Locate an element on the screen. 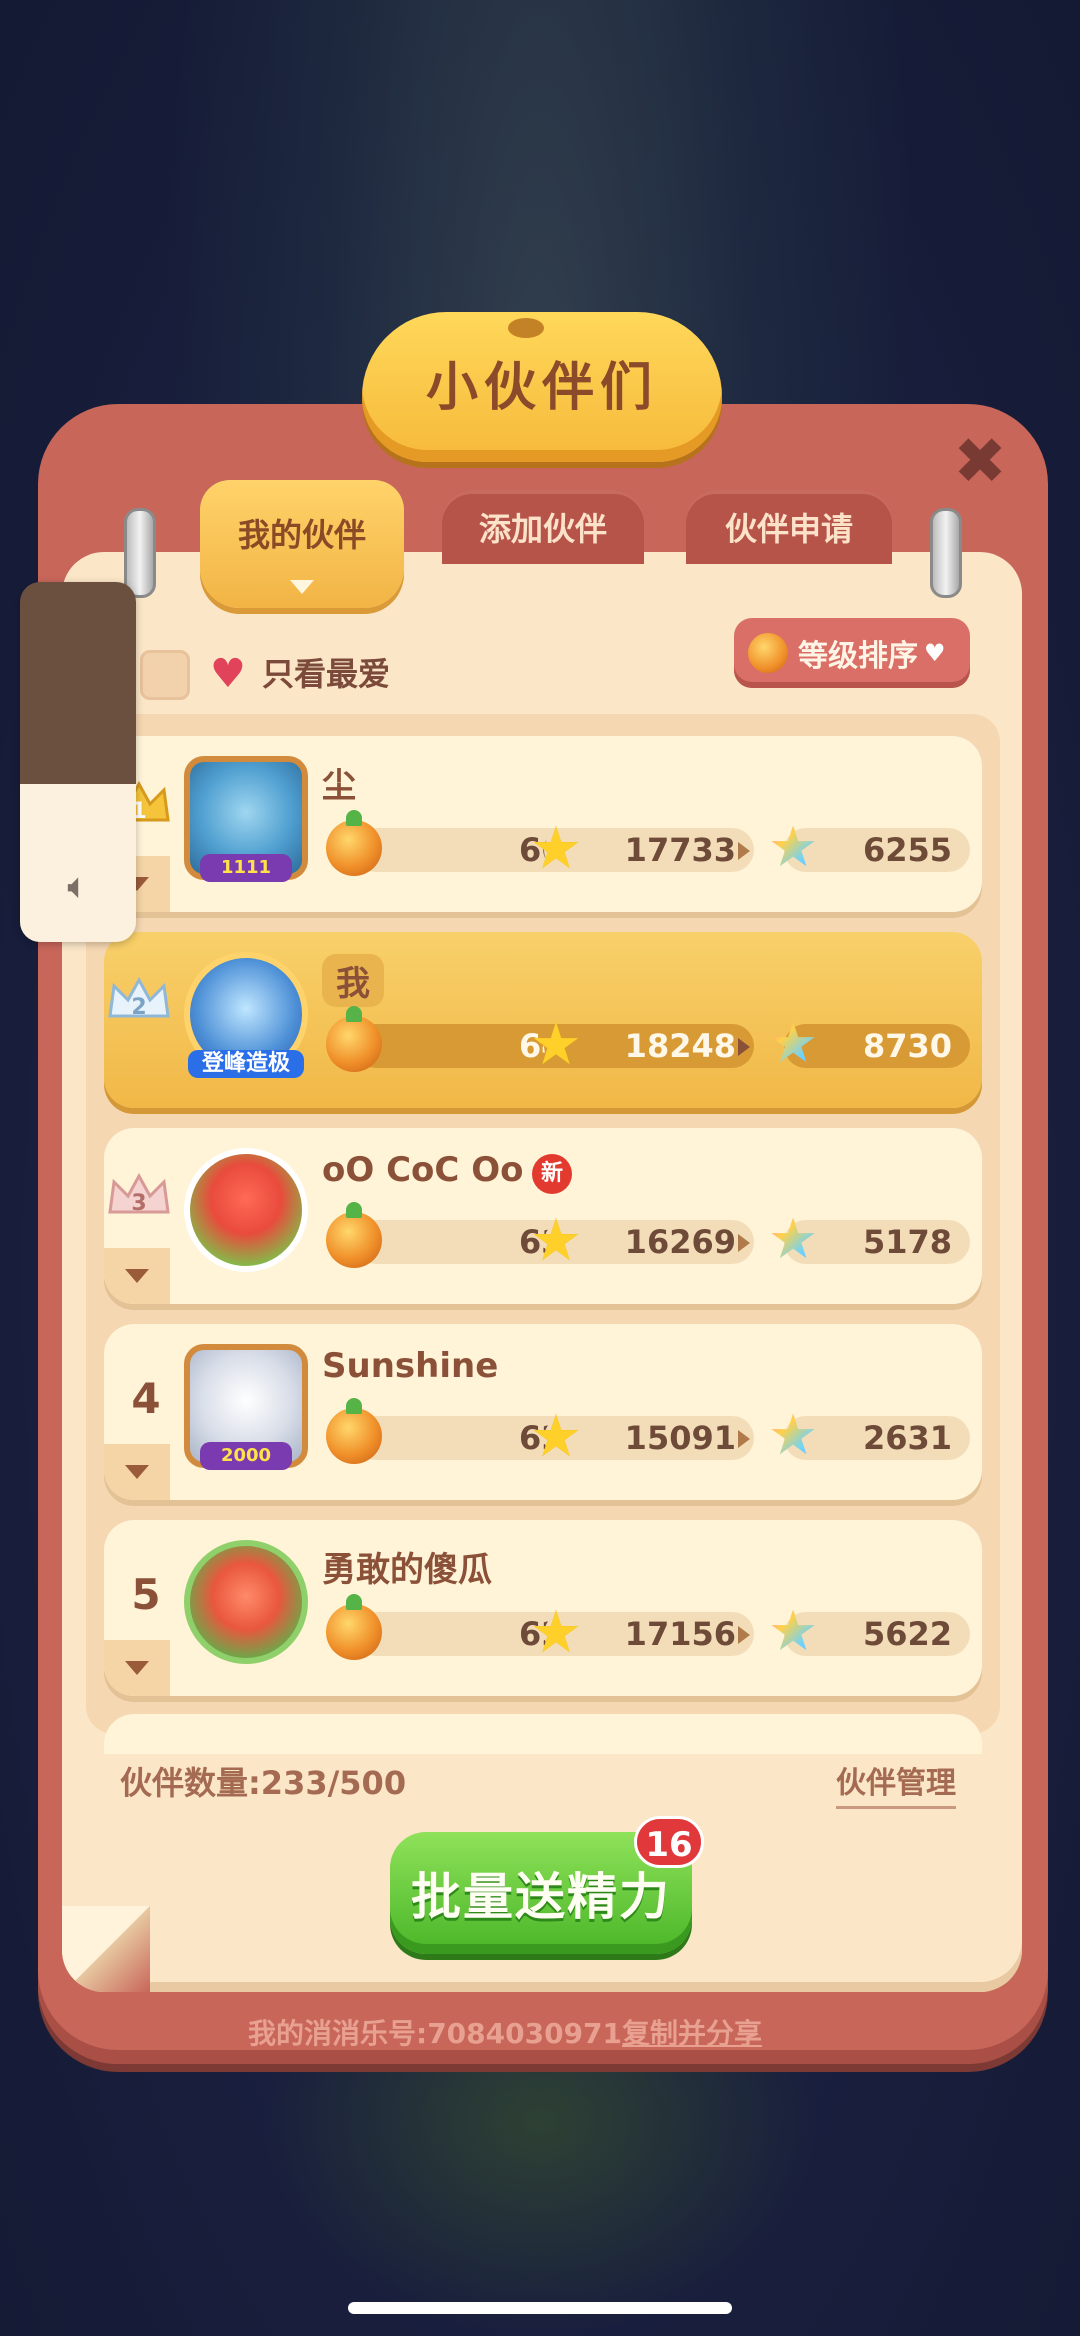 This screenshot has height=2336, width=1080. partner-name: 勇敢的傻瓜 is located at coordinates (407, 1570).